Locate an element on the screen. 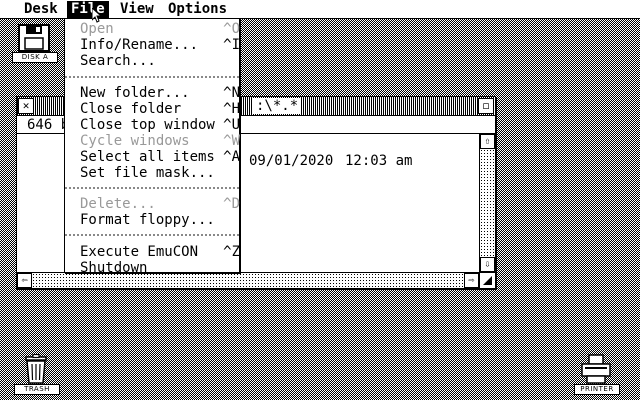 This screenshot has width=640, height=400. desktop-icon-disk-a: DISK A is located at coordinates (34, 43).